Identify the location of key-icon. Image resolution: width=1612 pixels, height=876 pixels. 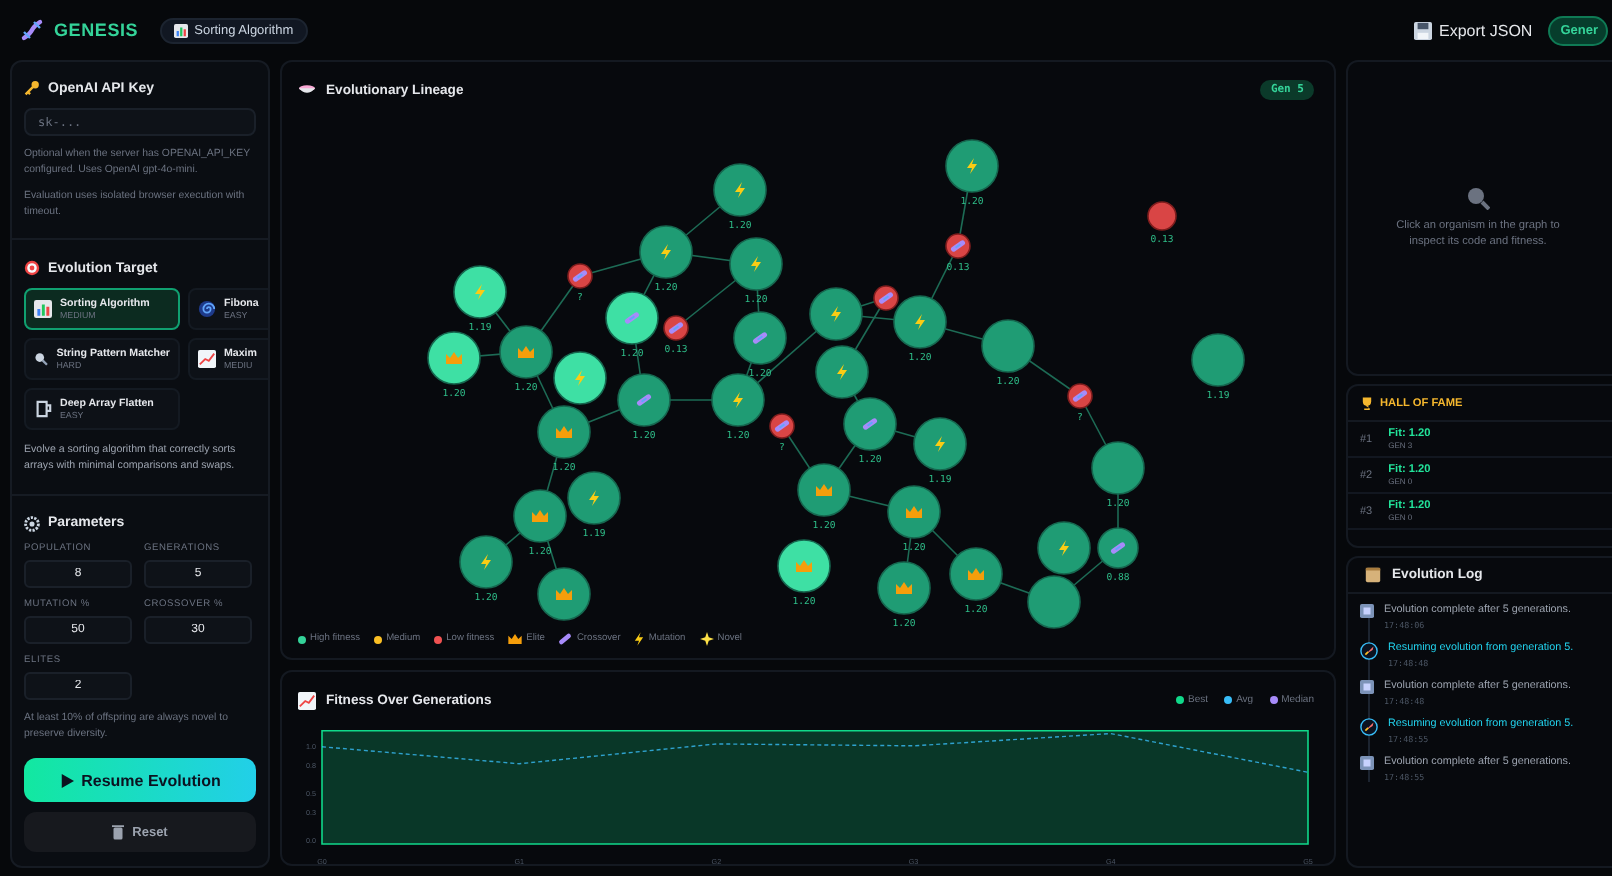
(32, 88).